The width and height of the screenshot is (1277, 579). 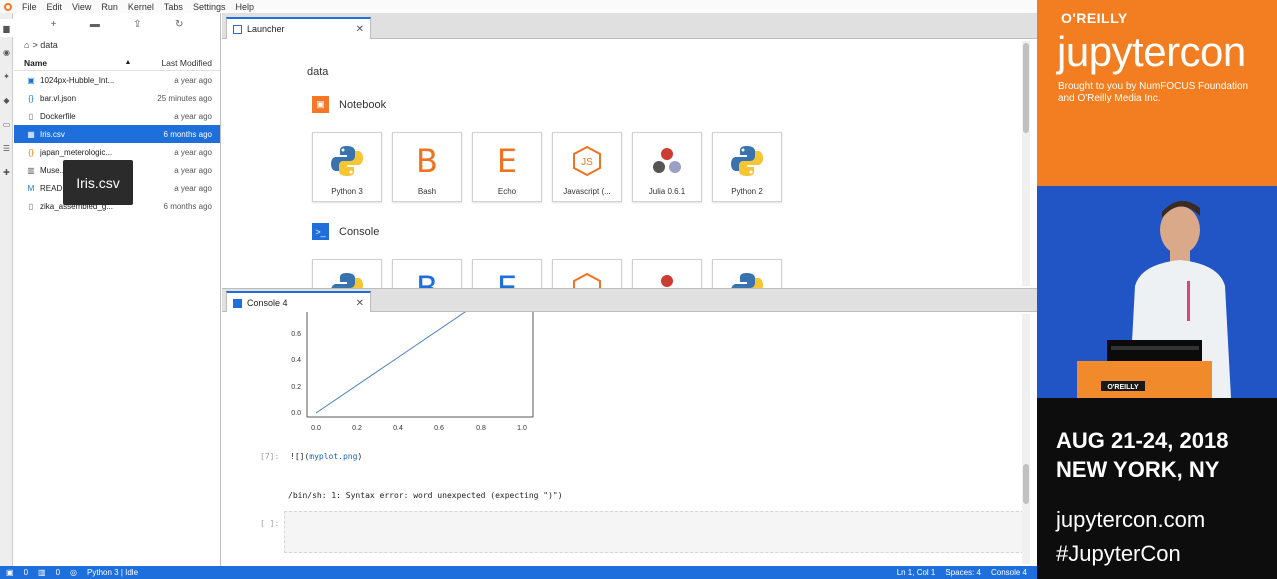 I want to click on menu-kernel: Kernel, so click(x=141, y=7).